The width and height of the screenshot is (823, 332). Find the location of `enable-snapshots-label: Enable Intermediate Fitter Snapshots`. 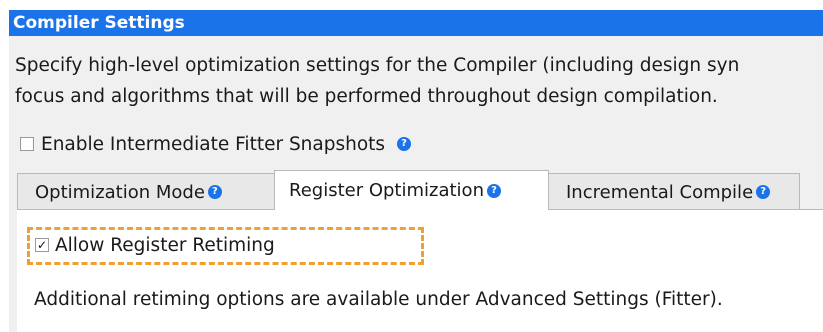

enable-snapshots-label: Enable Intermediate Fitter Snapshots is located at coordinates (213, 144).